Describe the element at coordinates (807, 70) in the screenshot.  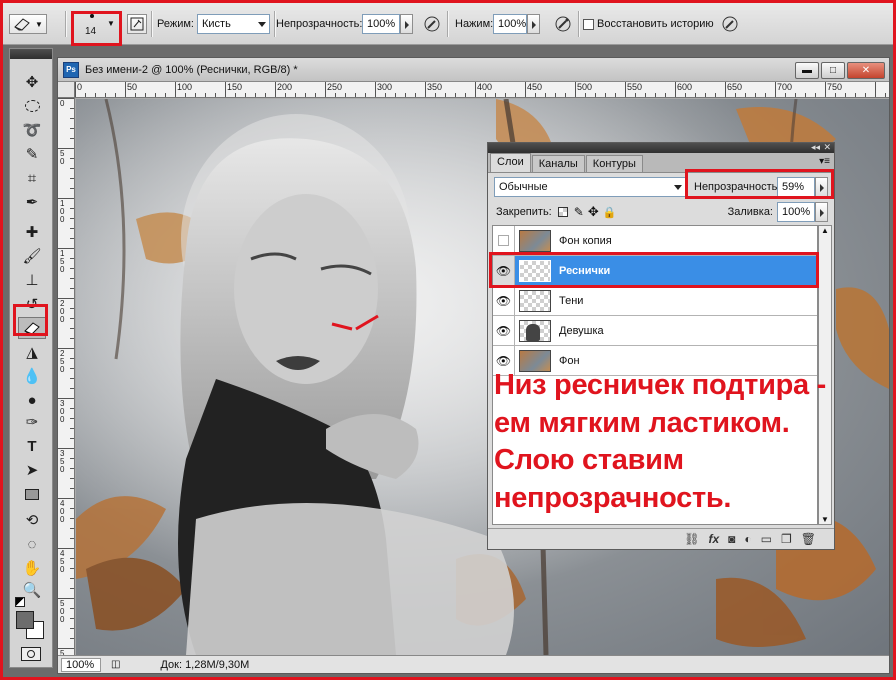
I see `minimize-button: ▬` at that location.